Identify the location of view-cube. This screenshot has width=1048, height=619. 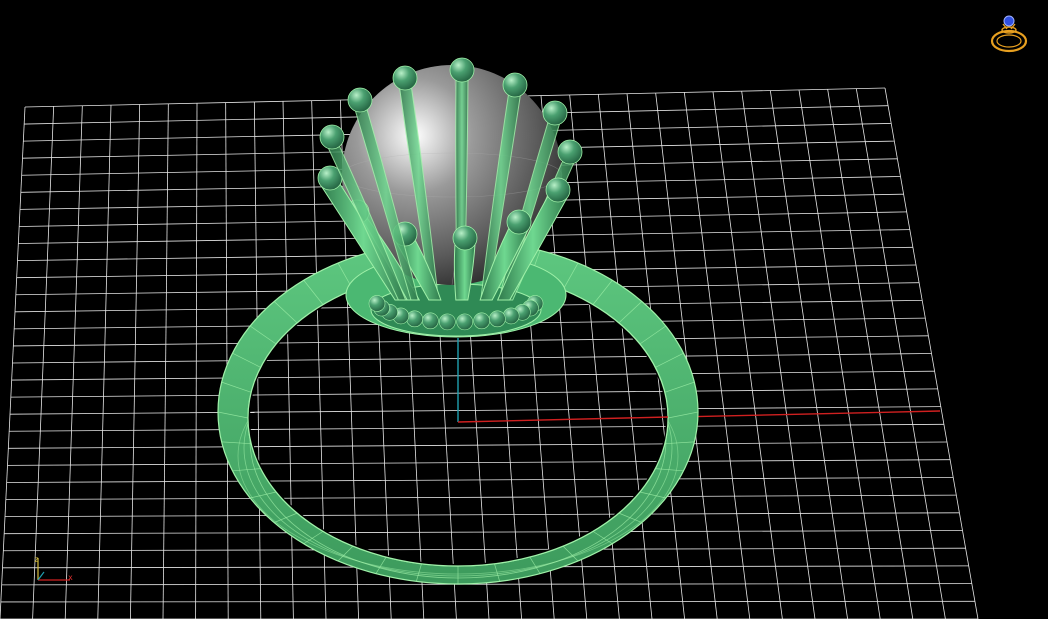
(1009, 34).